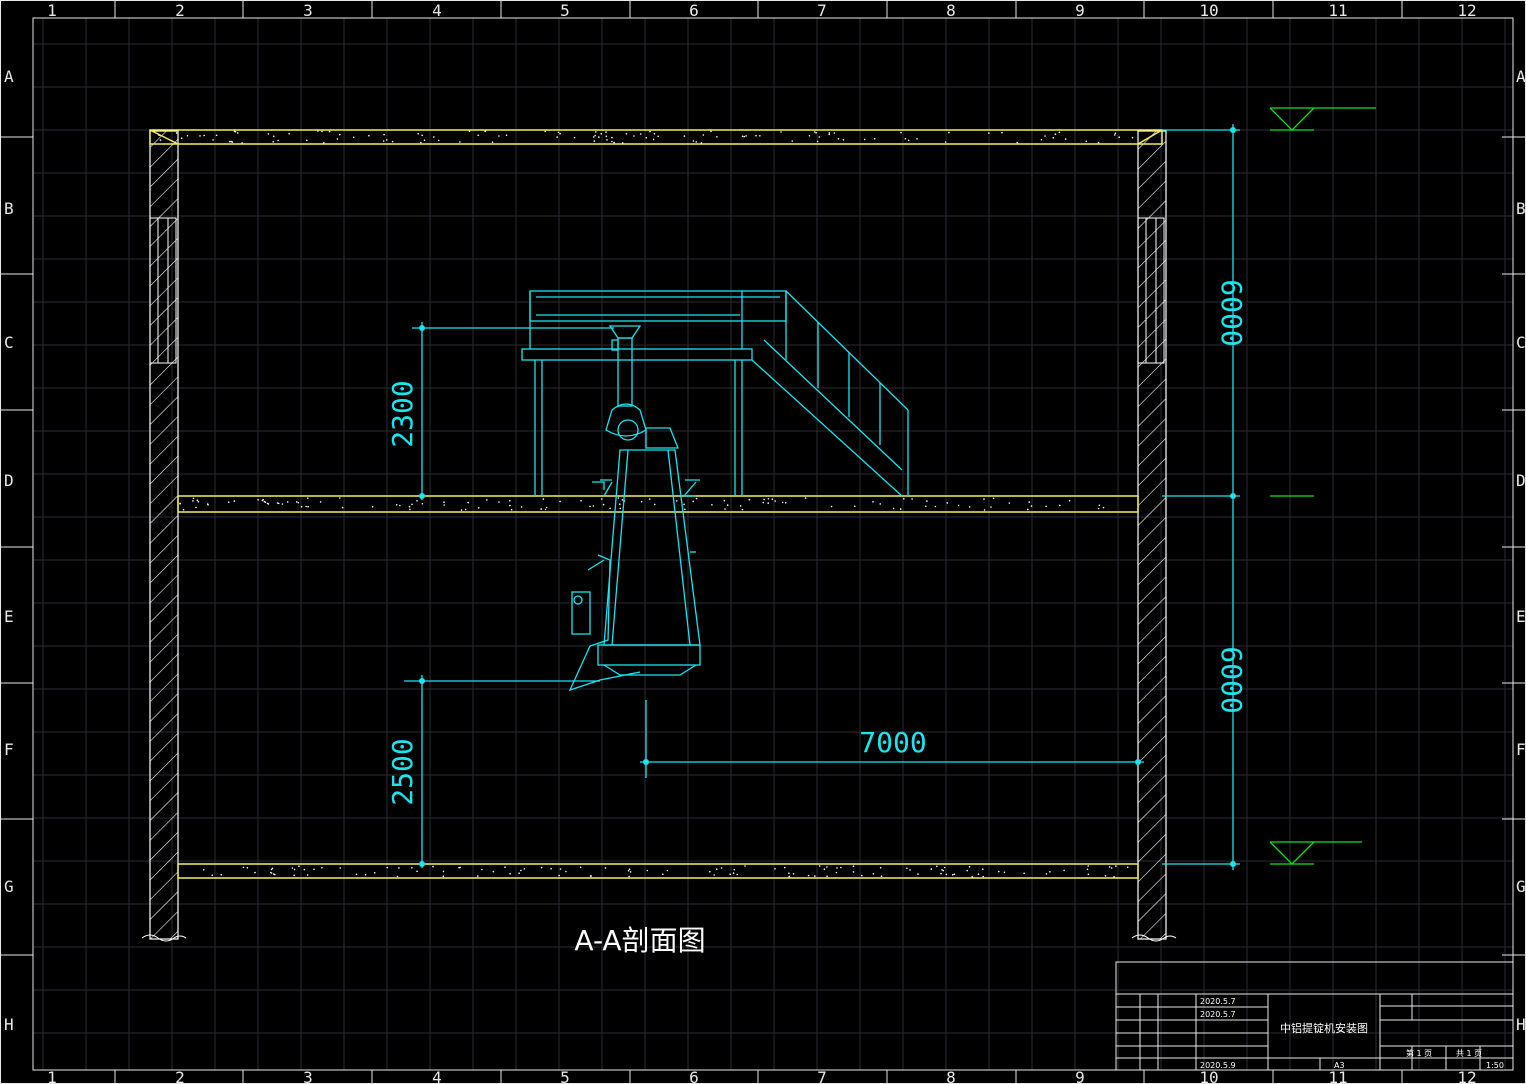 This screenshot has width=1526, height=1084. What do you see at coordinates (1466, 10) in the screenshot?
I see `col-label: 12` at bounding box center [1466, 10].